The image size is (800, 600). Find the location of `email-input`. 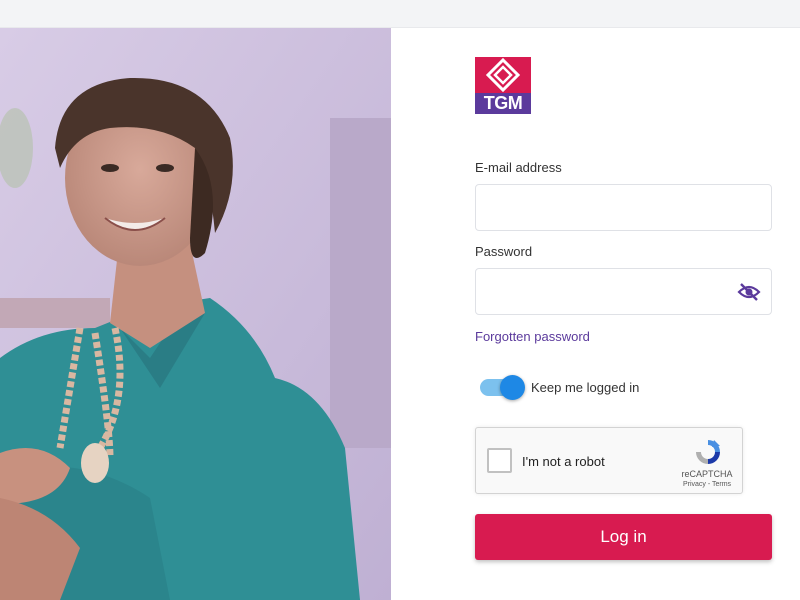

email-input is located at coordinates (623, 207).